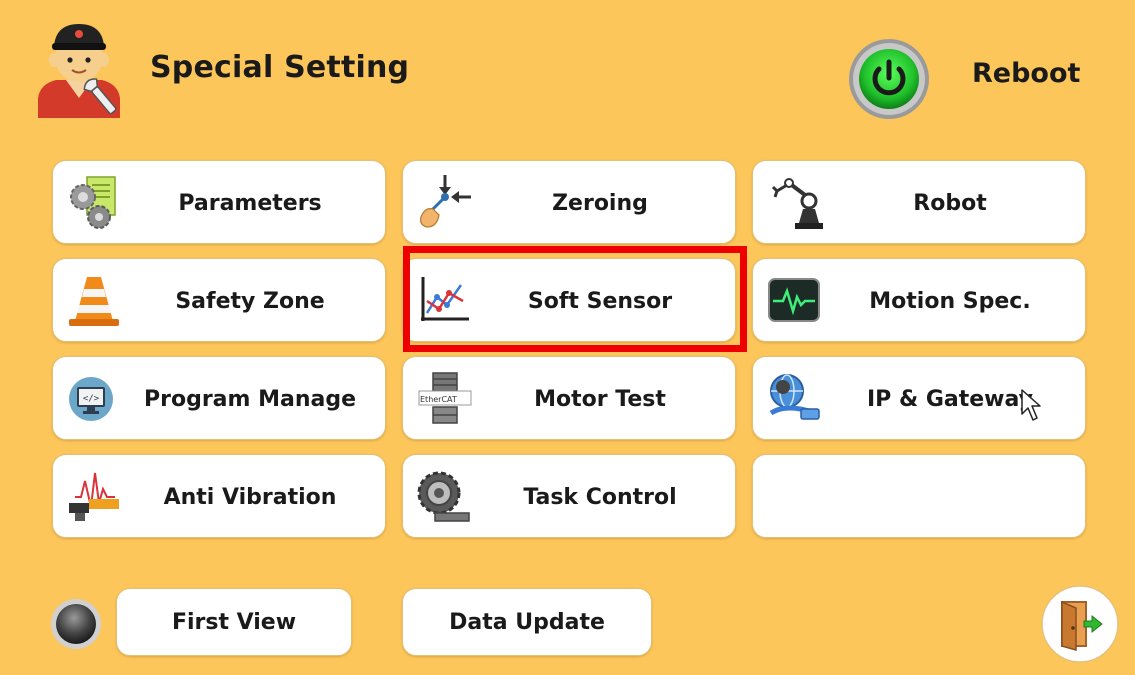 This screenshot has height=675, width=1135. Describe the element at coordinates (600, 301) in the screenshot. I see `tile-label: Soft Sensor` at that location.